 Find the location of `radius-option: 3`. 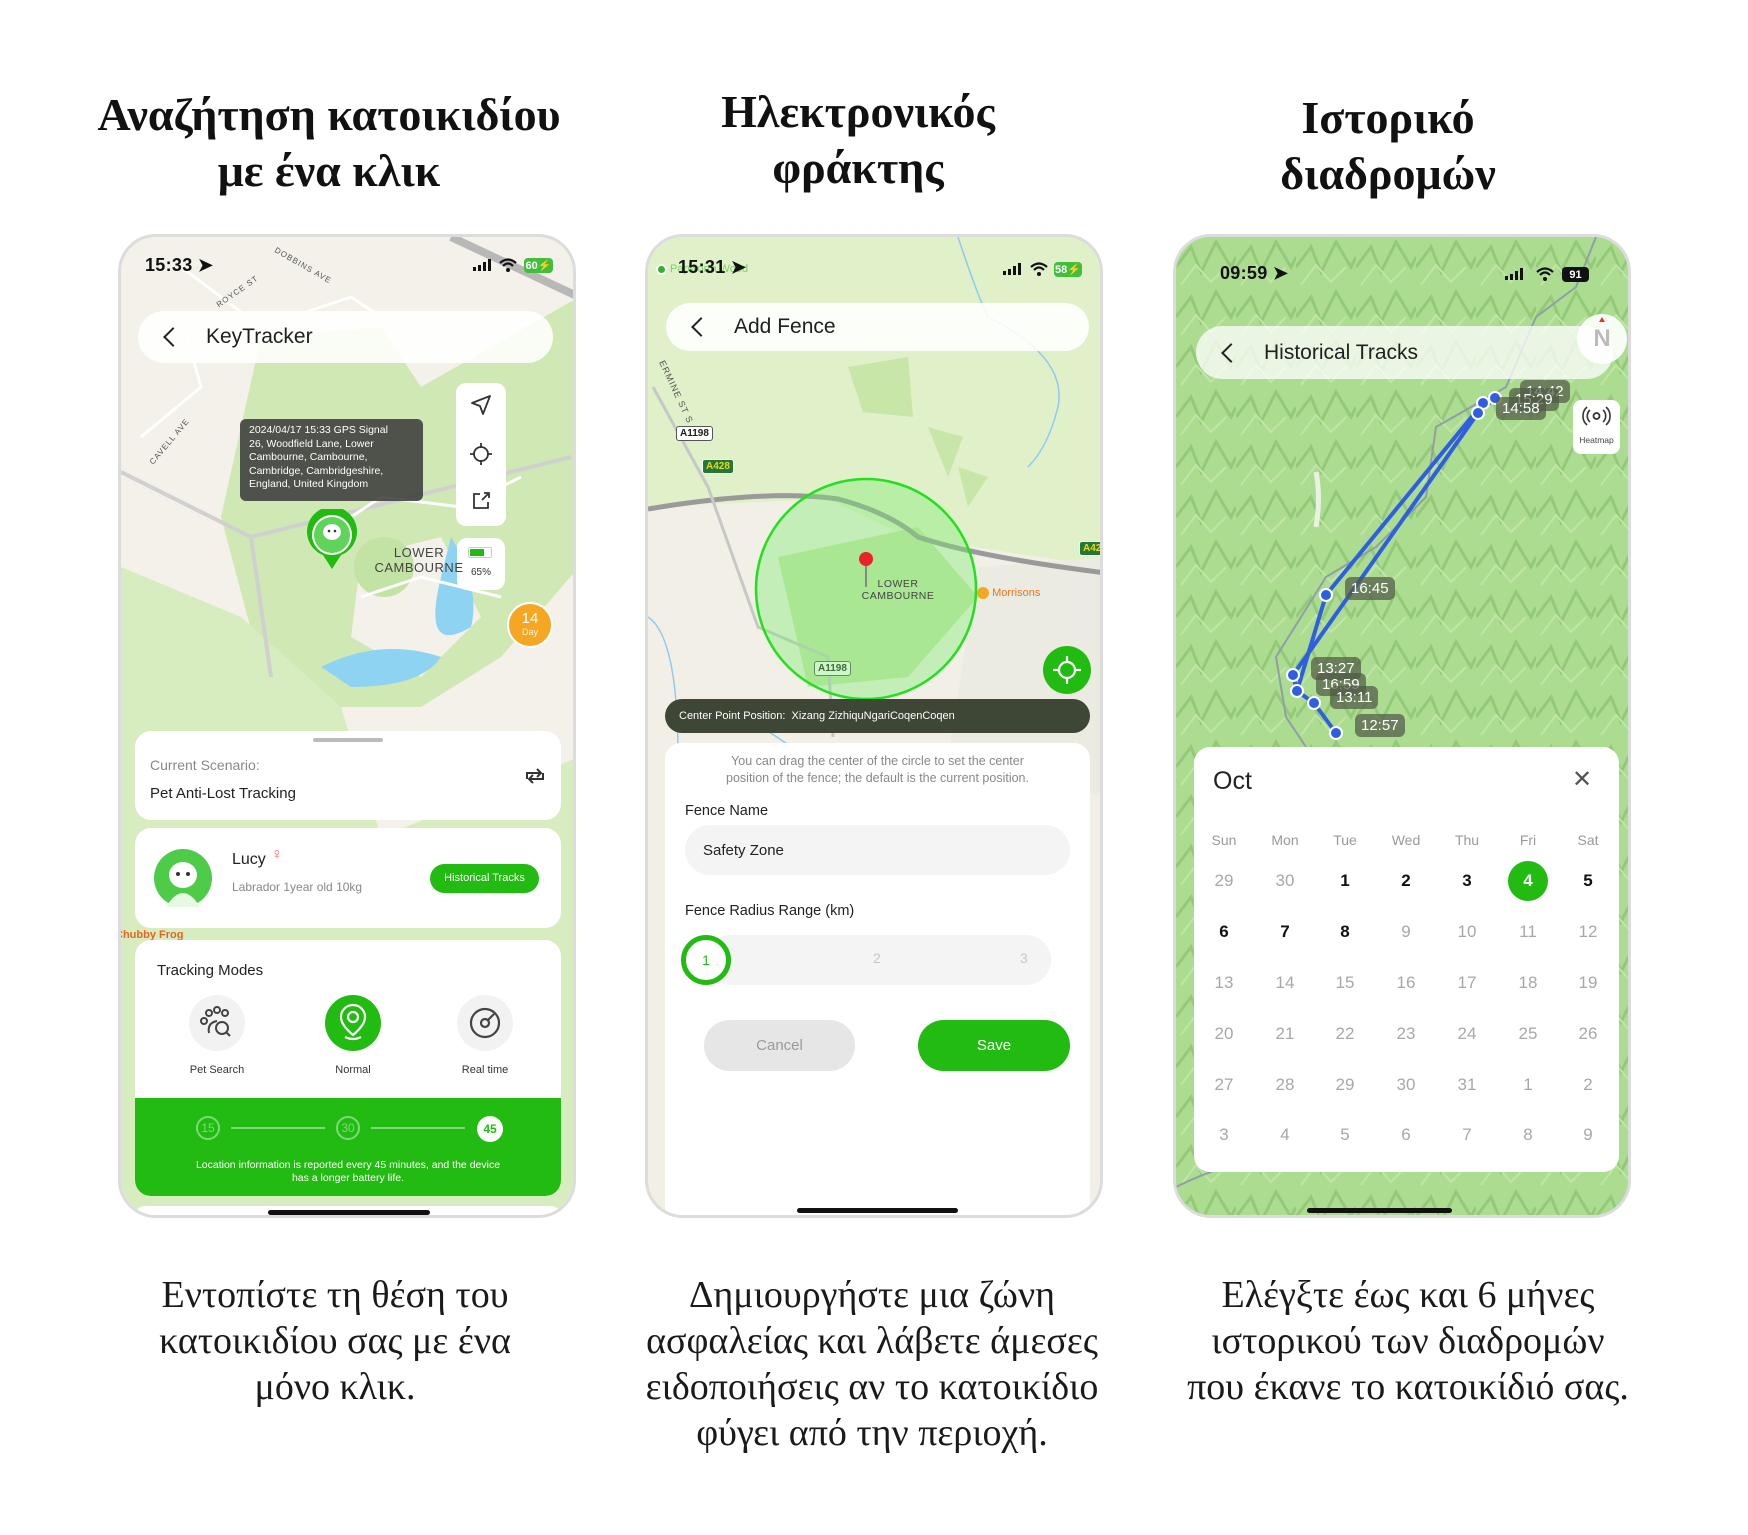

radius-option: 3 is located at coordinates (1024, 958).